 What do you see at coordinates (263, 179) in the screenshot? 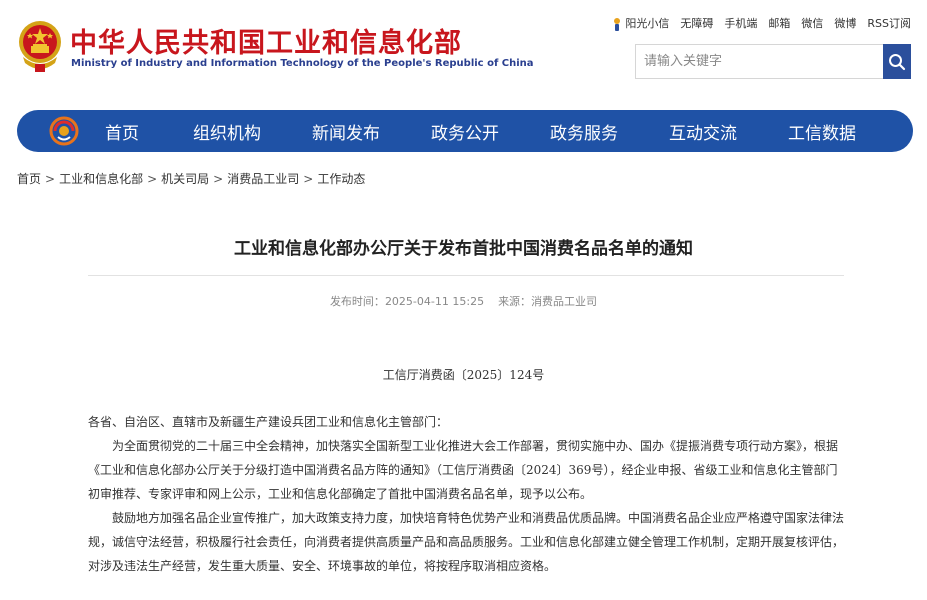
I see `breadcrumb-consumer-goods: 消费品工业司` at bounding box center [263, 179].